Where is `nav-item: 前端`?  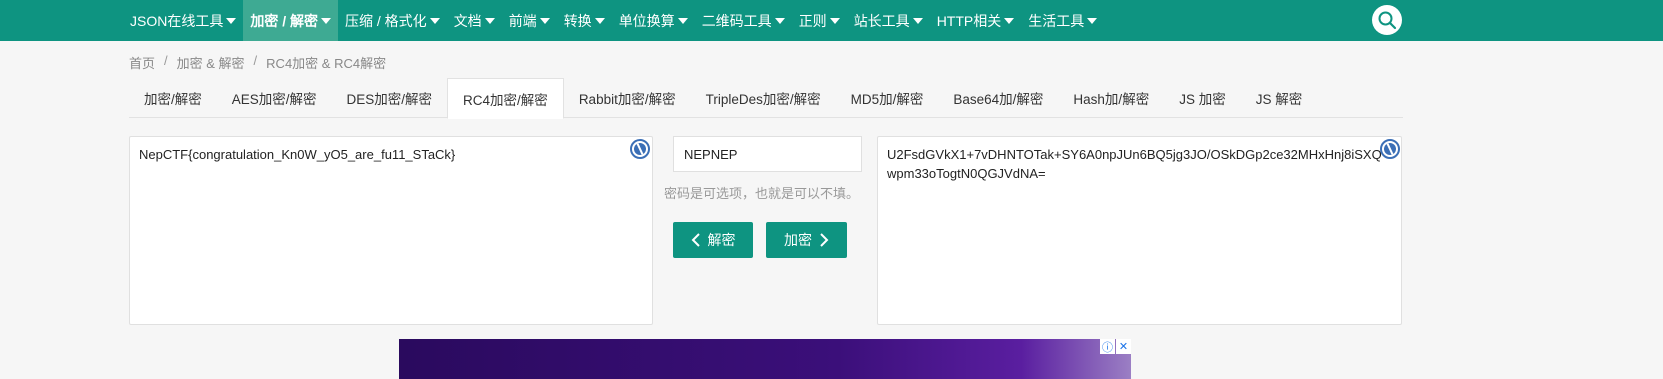 nav-item: 前端 is located at coordinates (529, 20).